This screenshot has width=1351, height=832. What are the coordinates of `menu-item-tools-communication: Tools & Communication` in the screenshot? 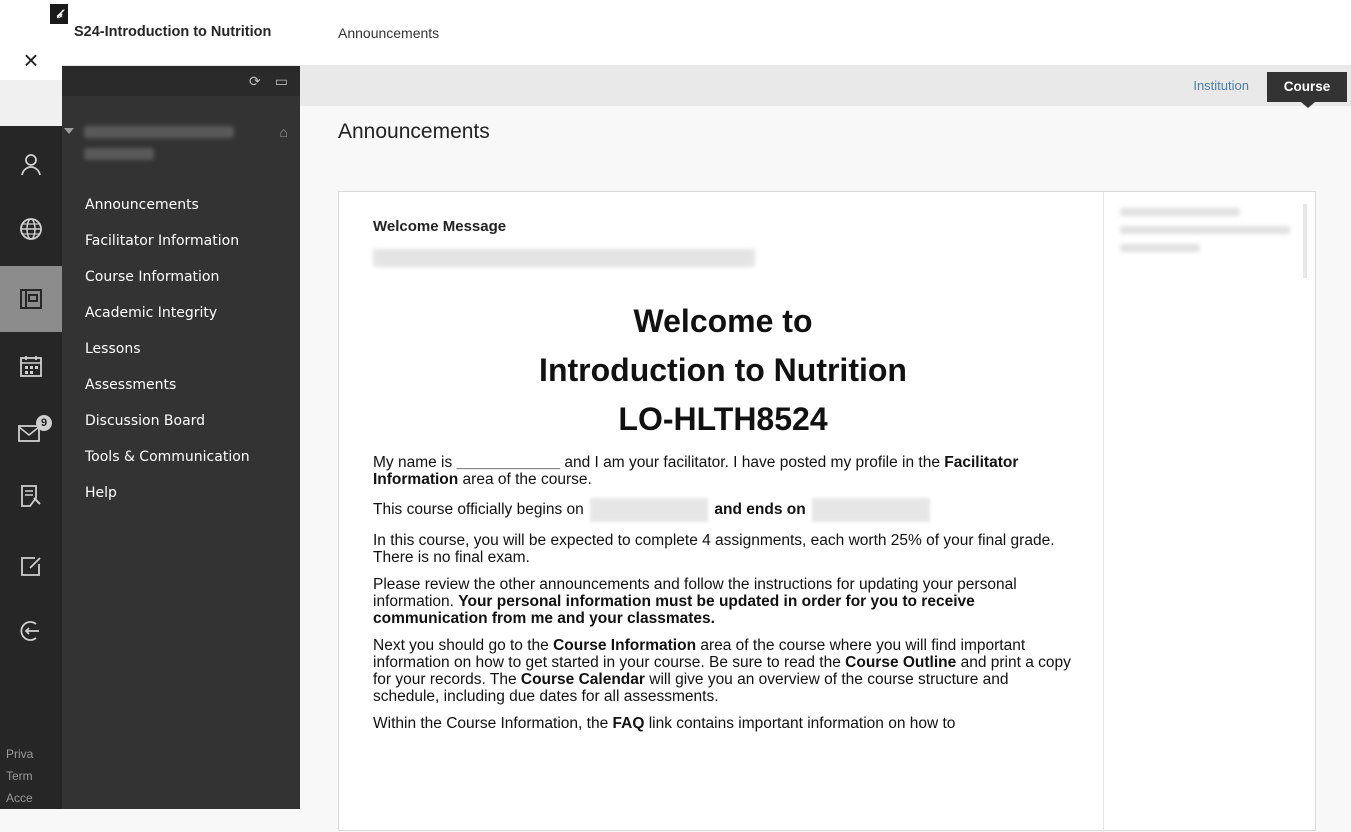 It's located at (167, 464).